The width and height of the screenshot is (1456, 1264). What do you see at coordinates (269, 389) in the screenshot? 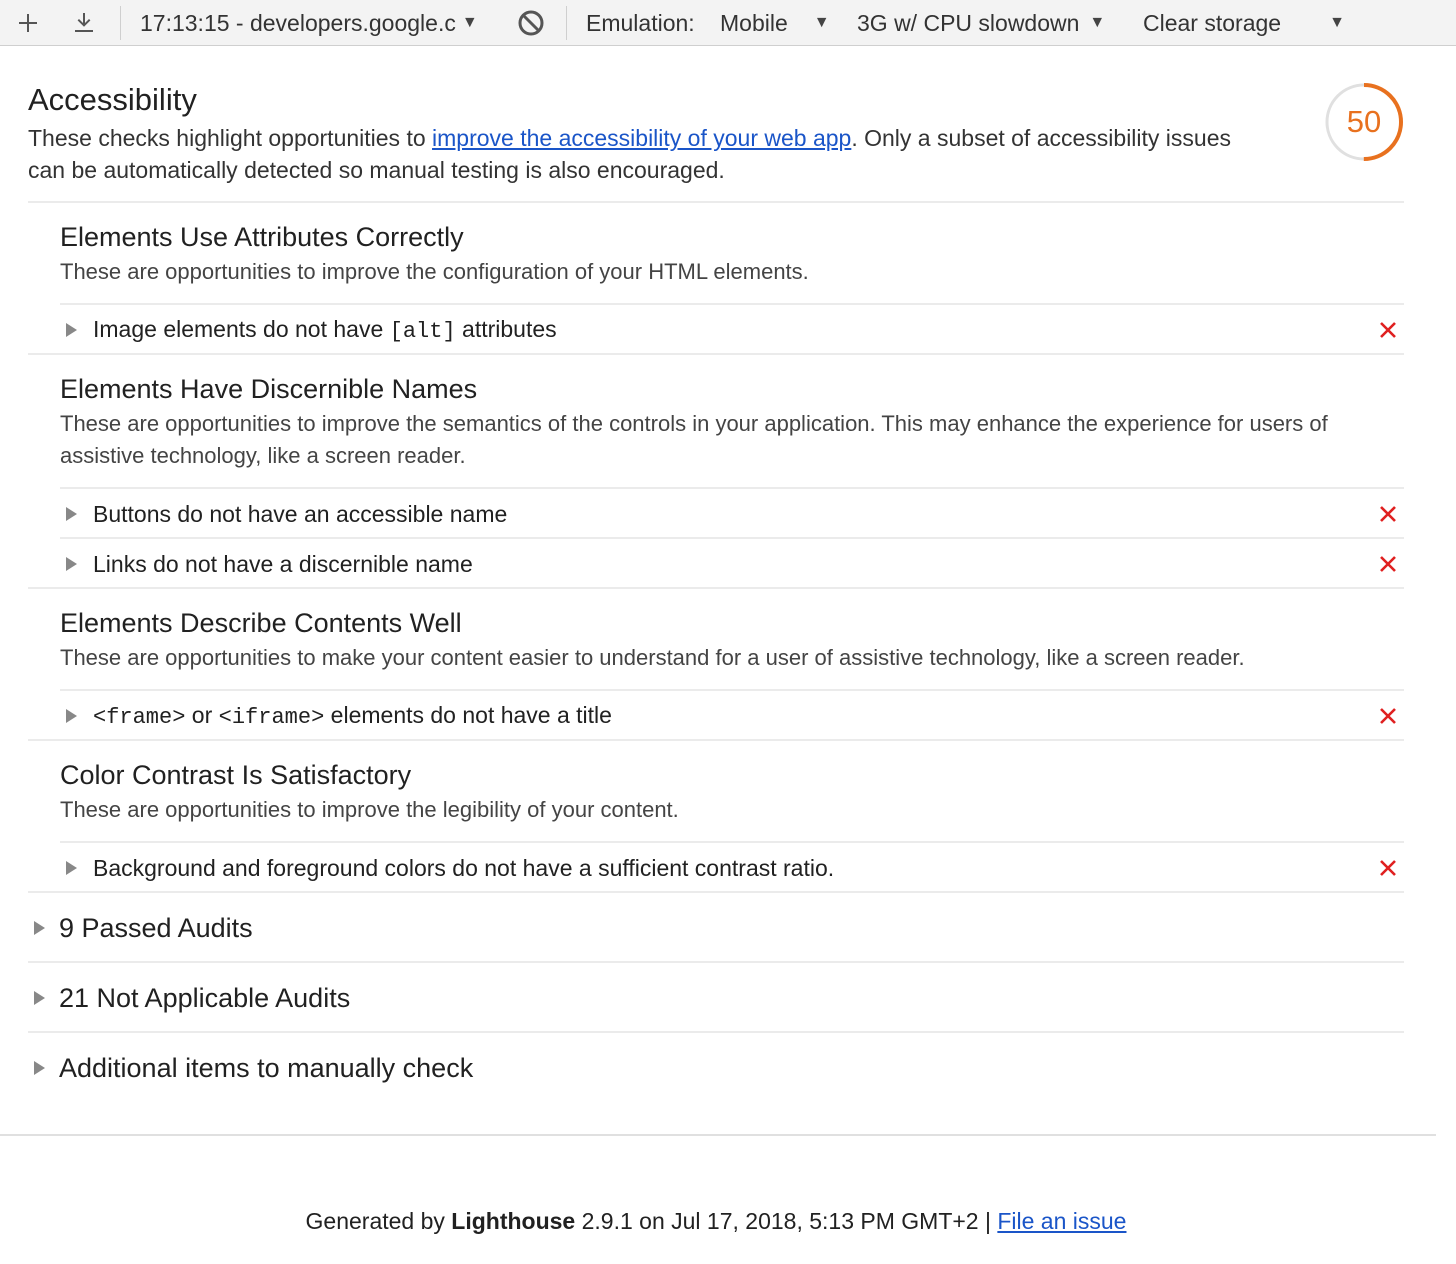
I see `group-title: Elements Have Discernible Names` at bounding box center [269, 389].